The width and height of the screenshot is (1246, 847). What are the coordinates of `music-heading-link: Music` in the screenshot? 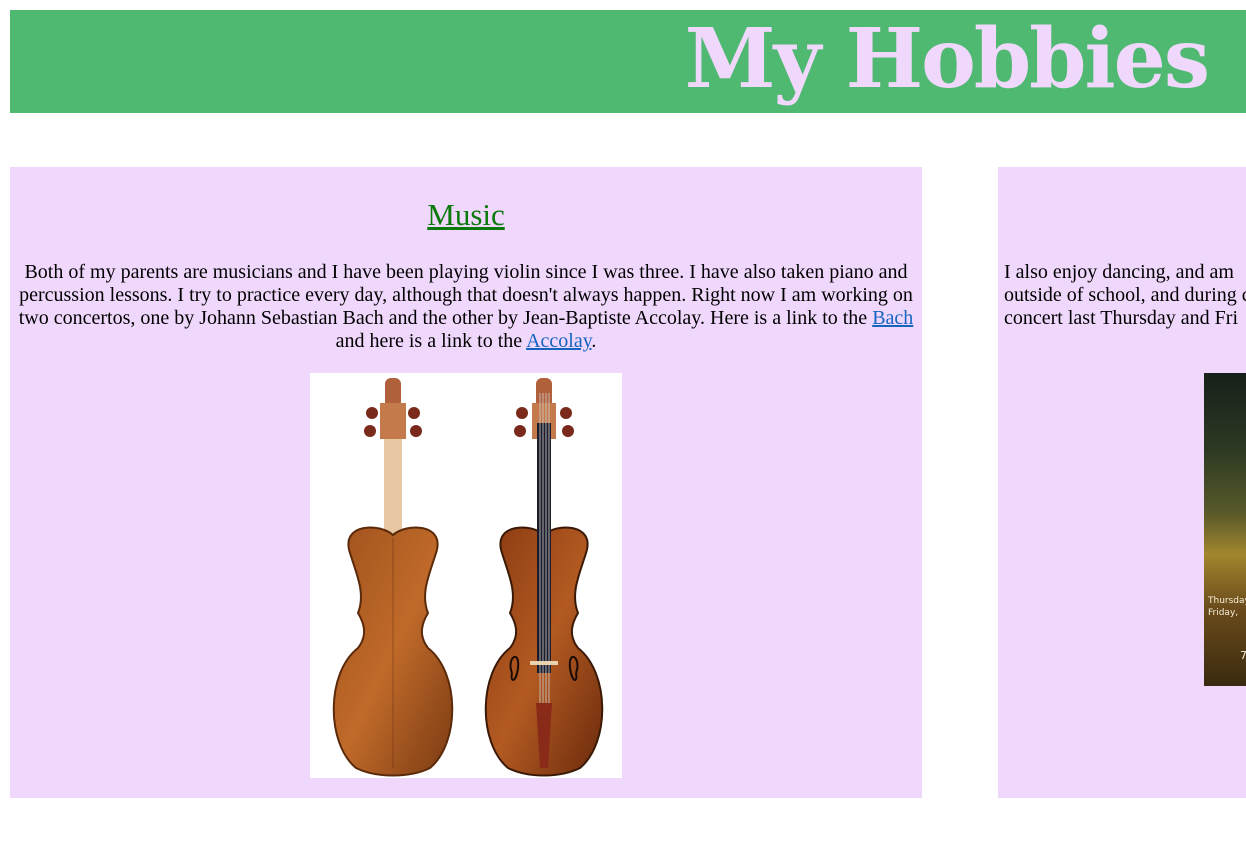 It's located at (466, 214).